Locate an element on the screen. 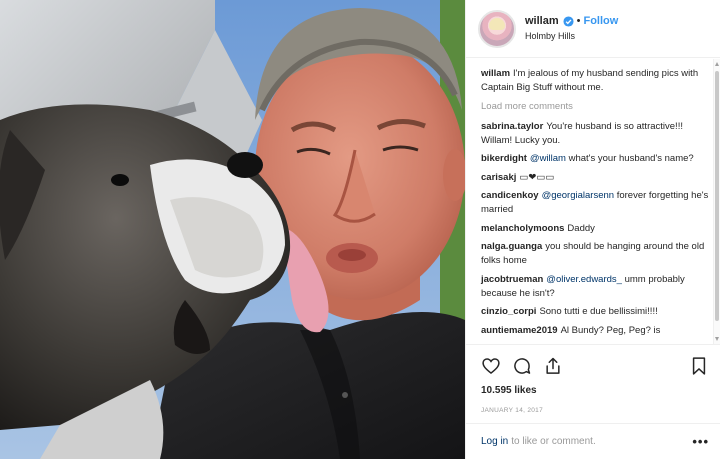 This screenshot has height=459, width=720. comment-author: nalga.guanga is located at coordinates (511, 246).